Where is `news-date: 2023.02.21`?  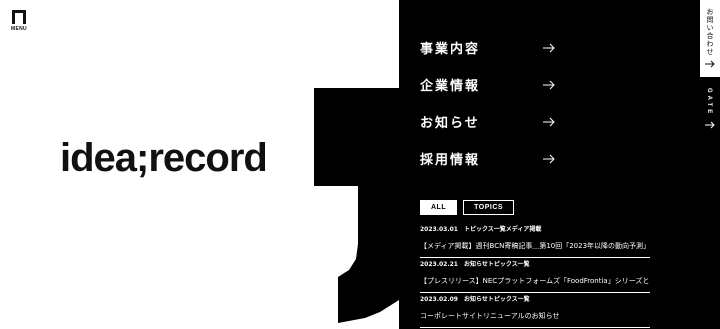 news-date: 2023.02.21 is located at coordinates (439, 264).